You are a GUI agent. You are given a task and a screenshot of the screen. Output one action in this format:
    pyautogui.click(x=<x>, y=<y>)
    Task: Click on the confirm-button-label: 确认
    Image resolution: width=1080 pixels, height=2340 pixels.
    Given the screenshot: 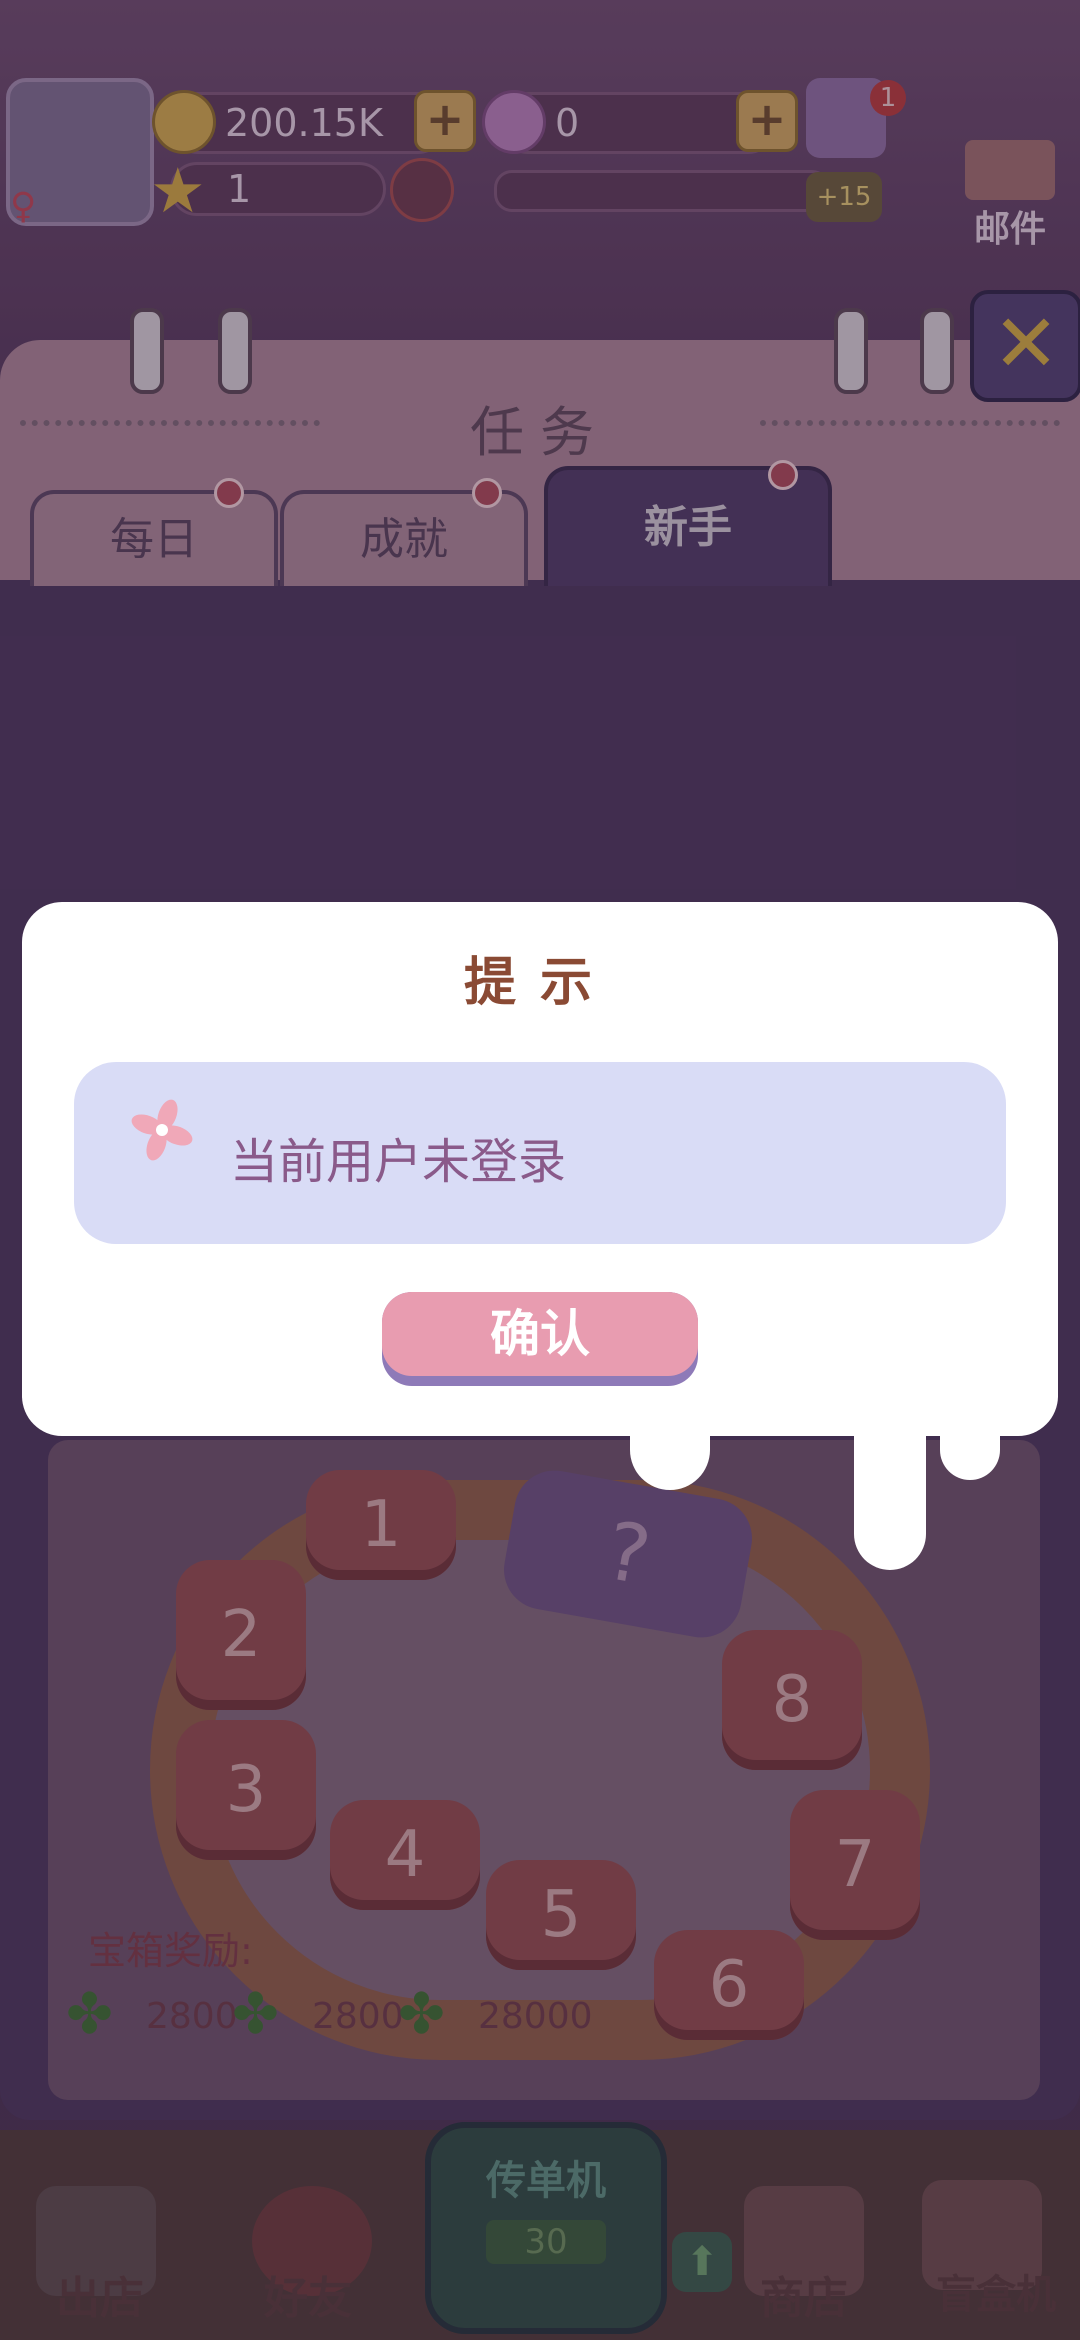 What is the action you would take?
    pyautogui.click(x=540, y=1334)
    